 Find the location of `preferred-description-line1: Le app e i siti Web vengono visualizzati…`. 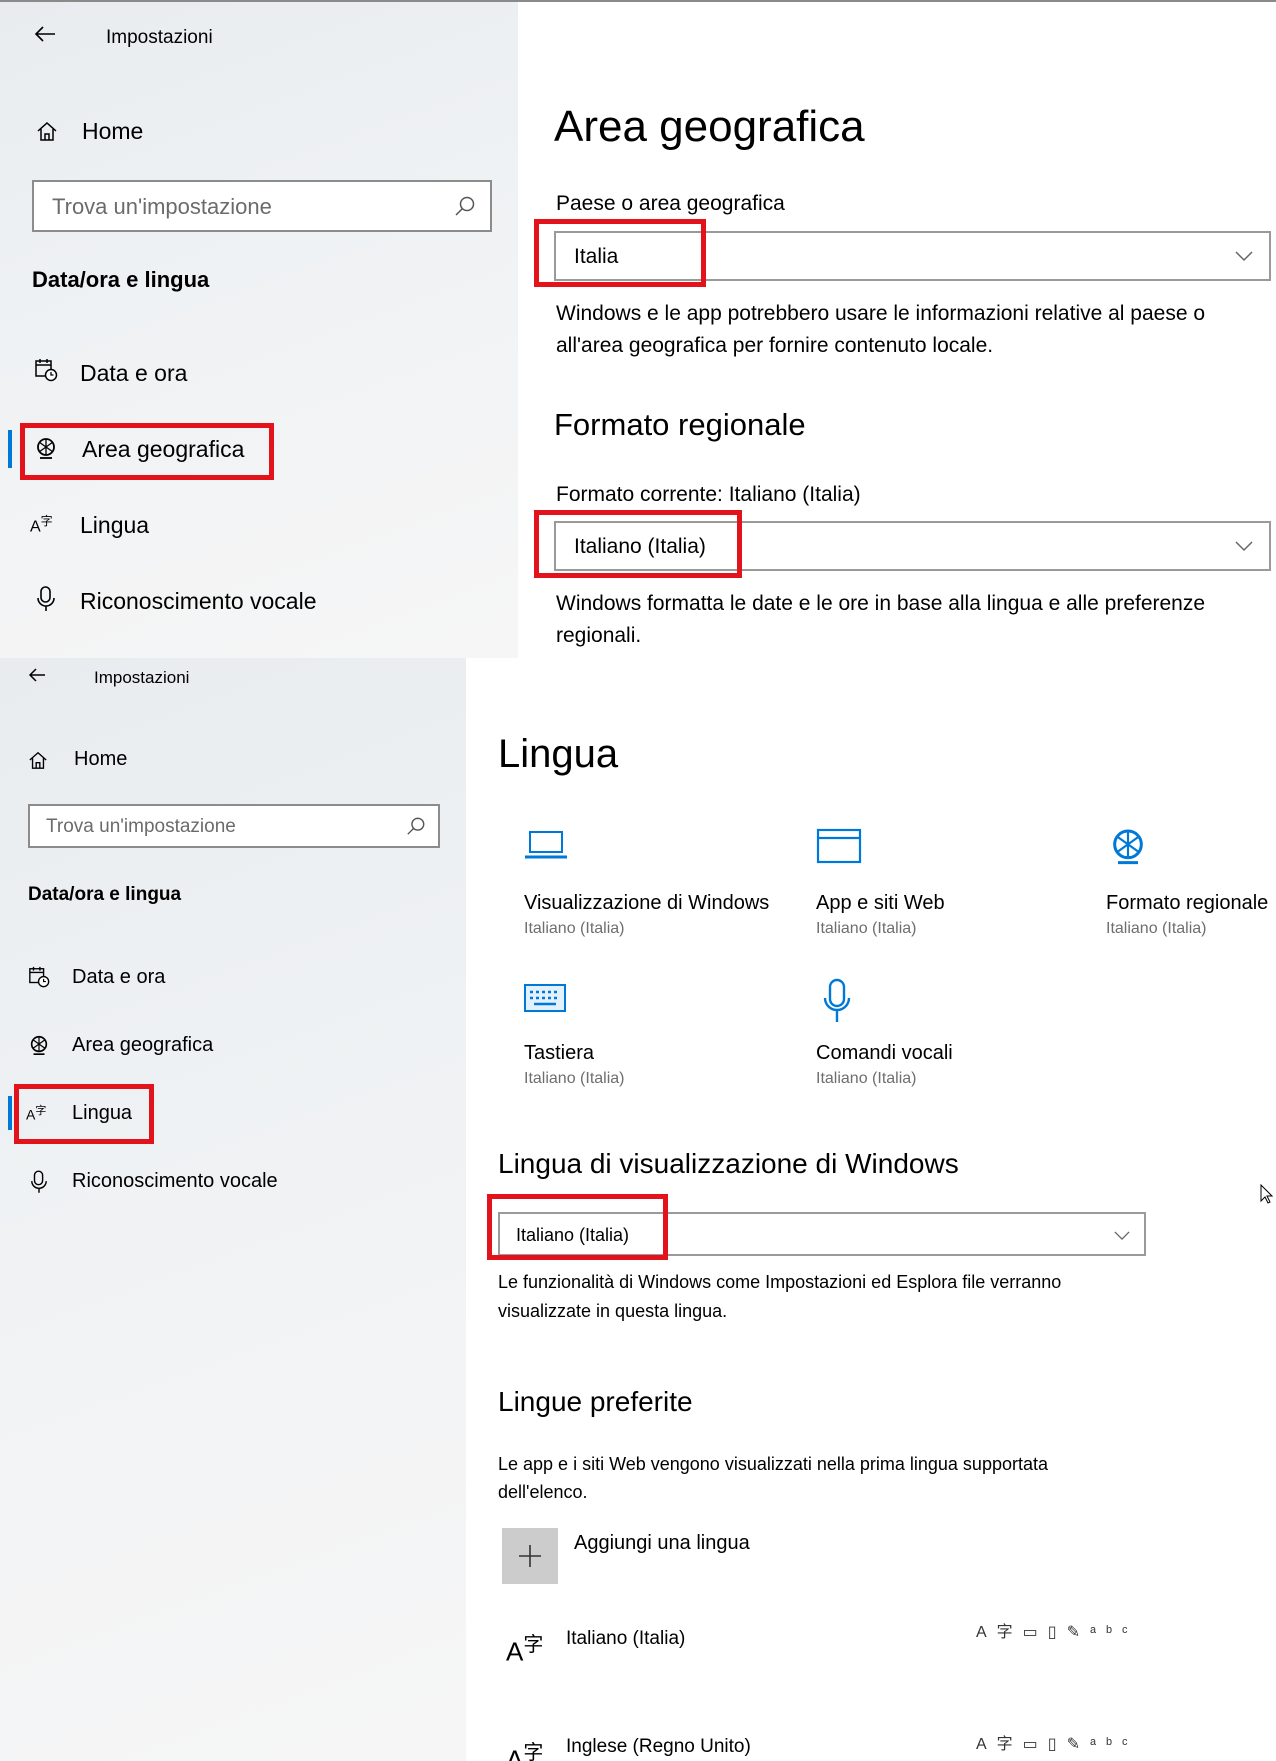

preferred-description-line1: Le app e i siti Web vengono visualizzati… is located at coordinates (773, 1464).